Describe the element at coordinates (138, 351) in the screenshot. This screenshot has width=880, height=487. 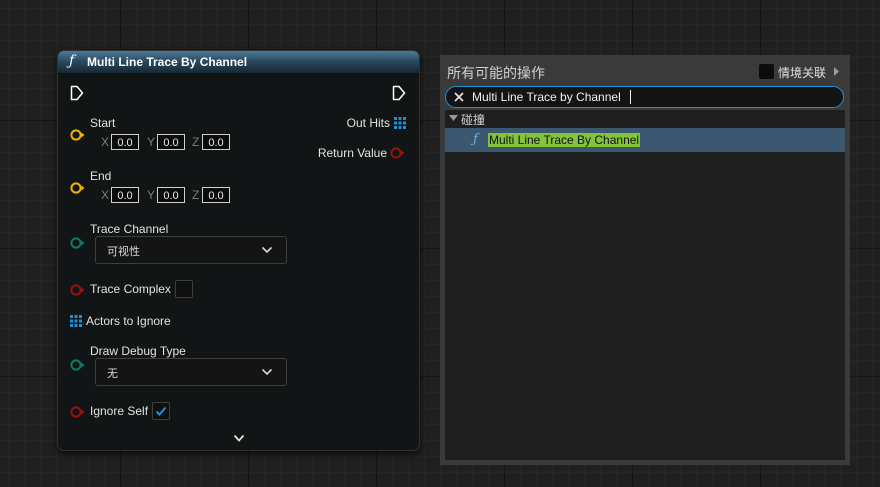
I see `draw-debug-type-label: Draw Debug Type` at that location.